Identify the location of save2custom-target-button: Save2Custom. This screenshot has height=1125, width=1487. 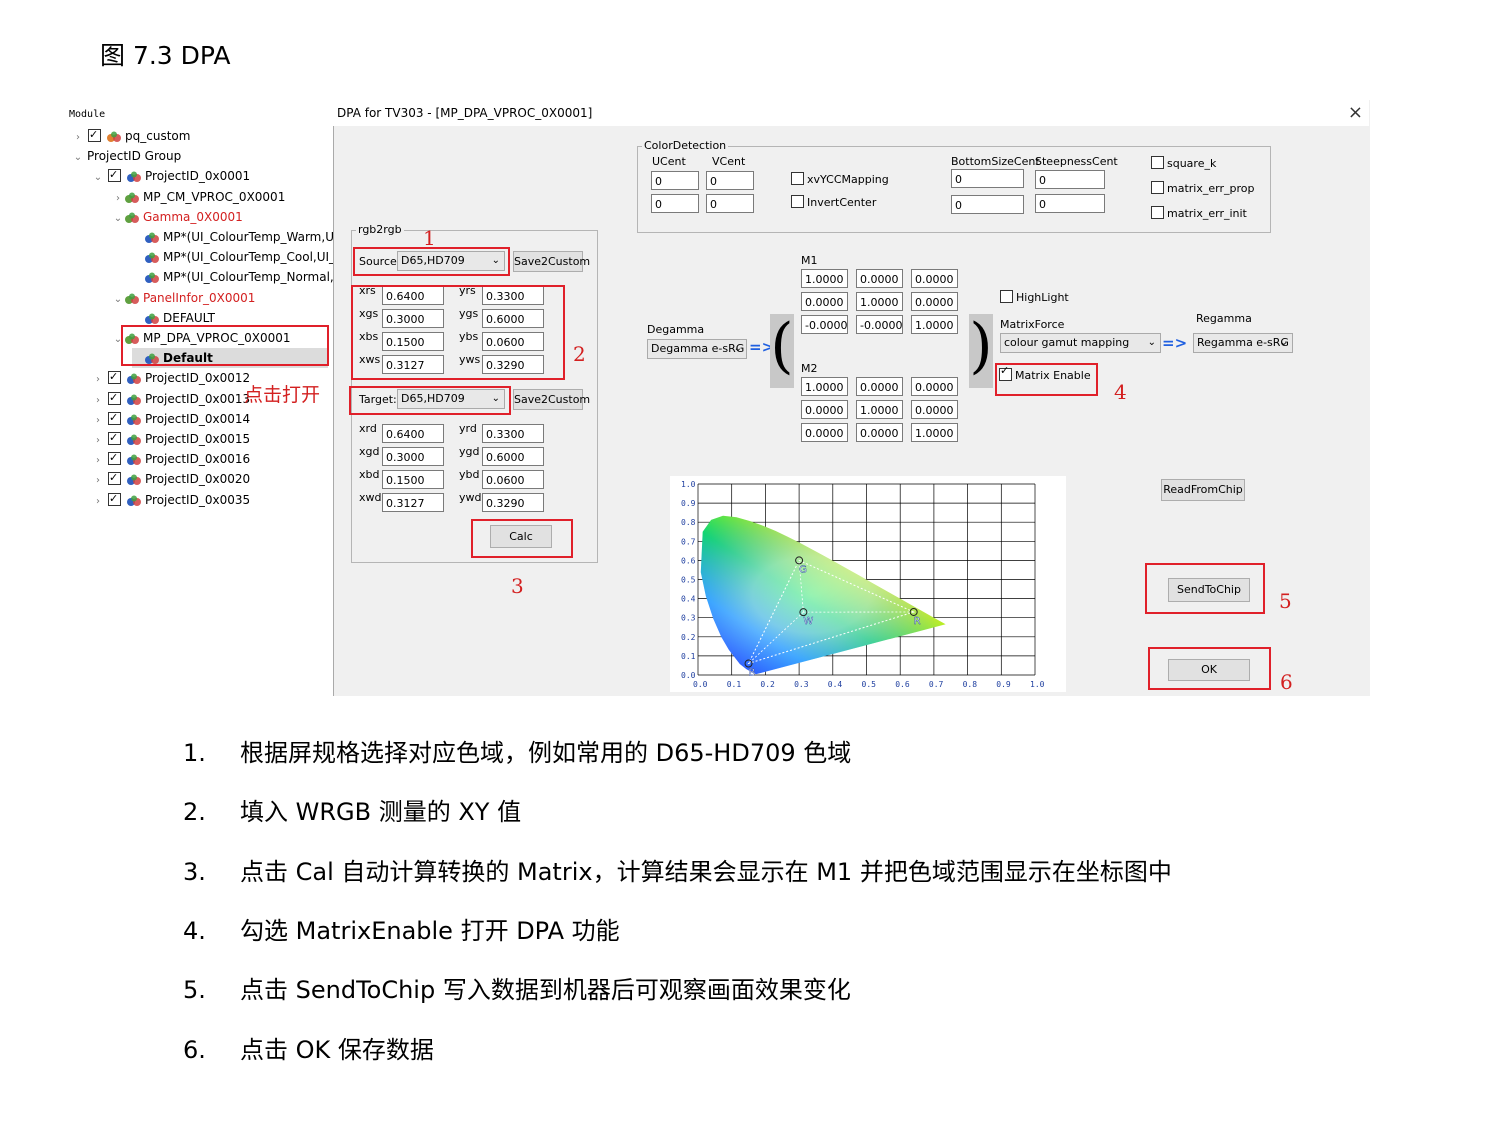
(551, 399).